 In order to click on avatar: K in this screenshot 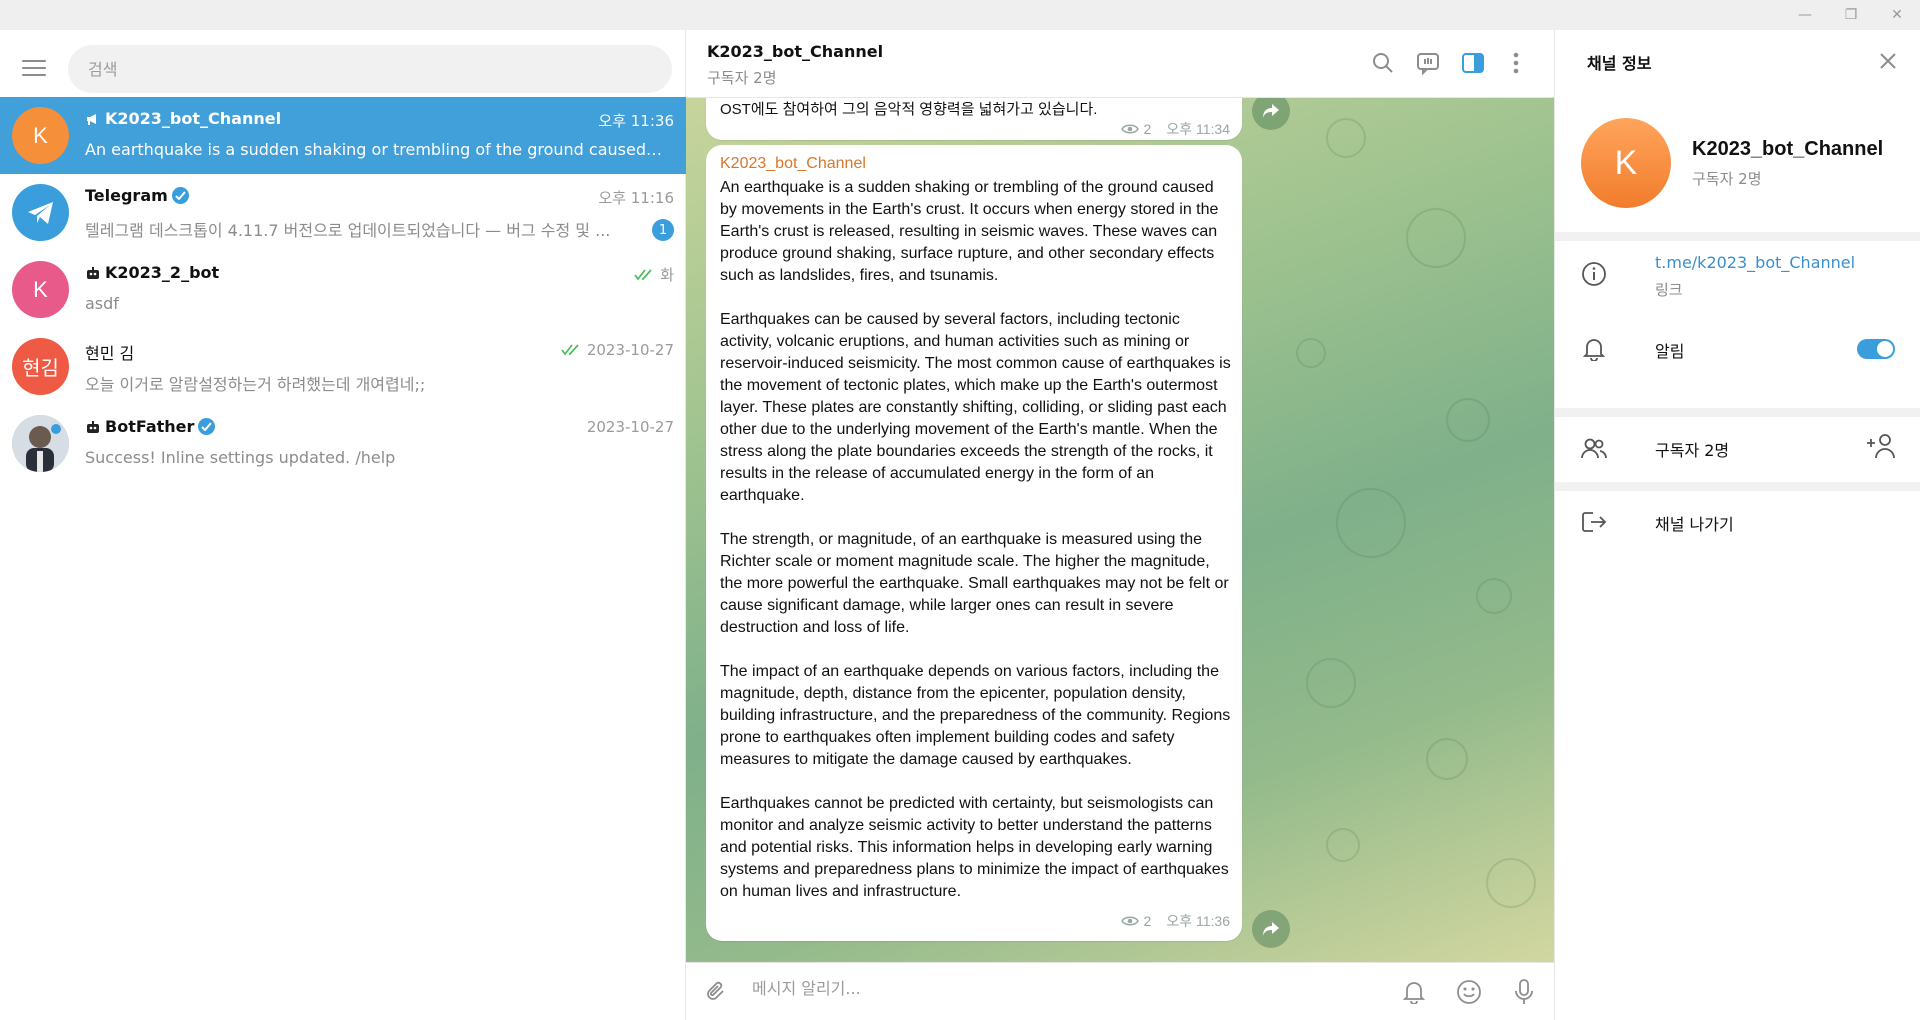, I will do `click(40, 289)`.